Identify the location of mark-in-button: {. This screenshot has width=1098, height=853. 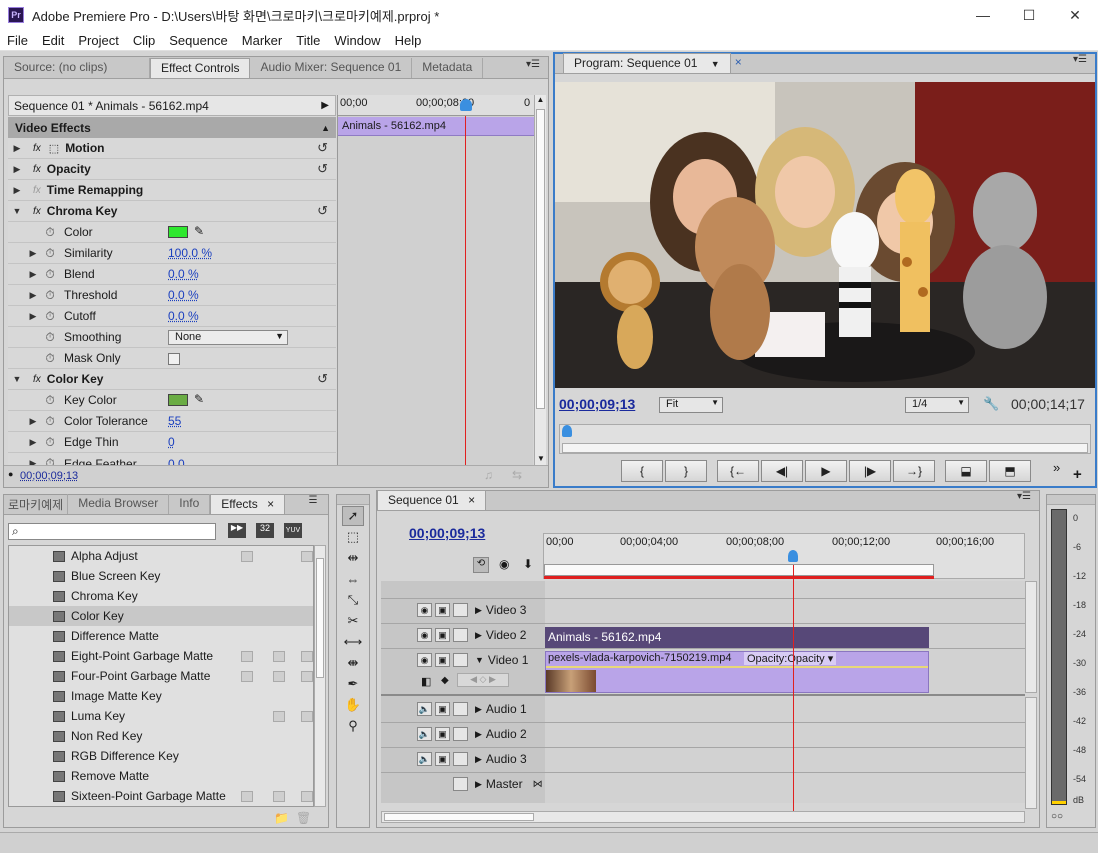
(642, 471).